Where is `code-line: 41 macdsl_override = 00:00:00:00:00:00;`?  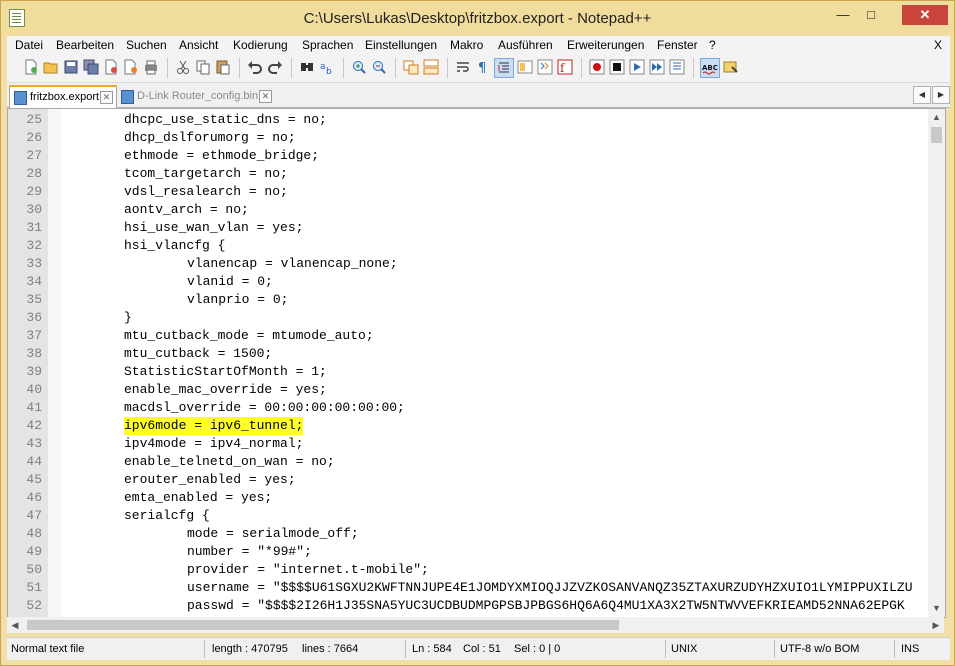
code-line: 41 macdsl_override = 00:00:00:00:00:00; is located at coordinates (468, 408).